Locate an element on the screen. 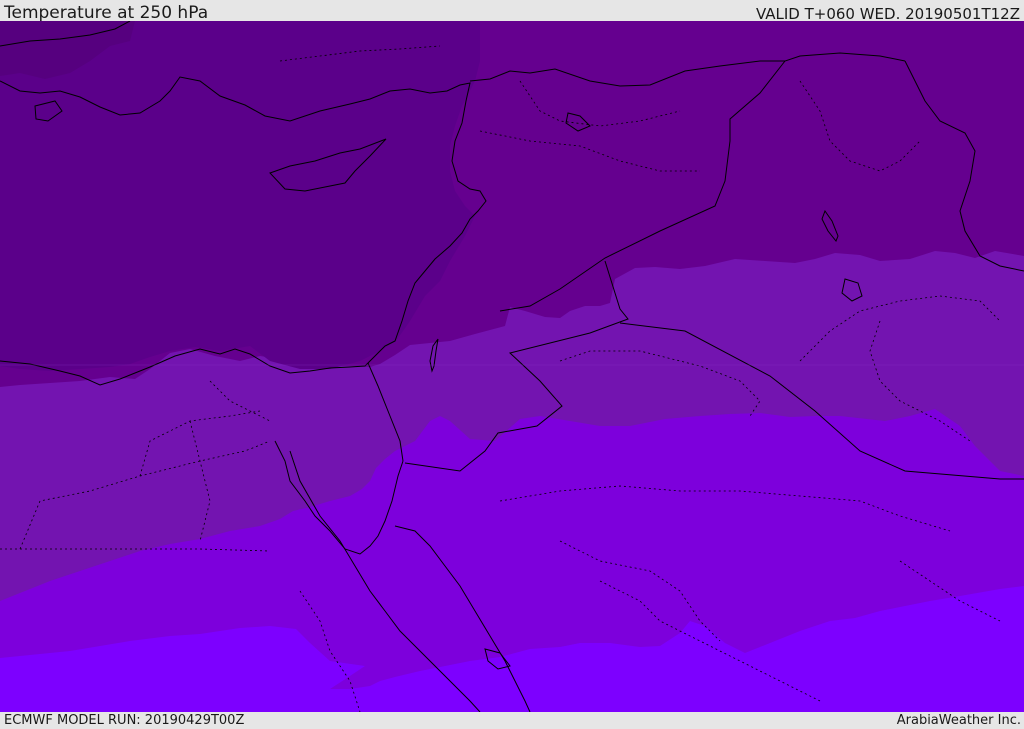 Image resolution: width=1024 pixels, height=729 pixels. model-run-label: ECMWF MODEL RUN: 20190429T00Z is located at coordinates (124, 720).